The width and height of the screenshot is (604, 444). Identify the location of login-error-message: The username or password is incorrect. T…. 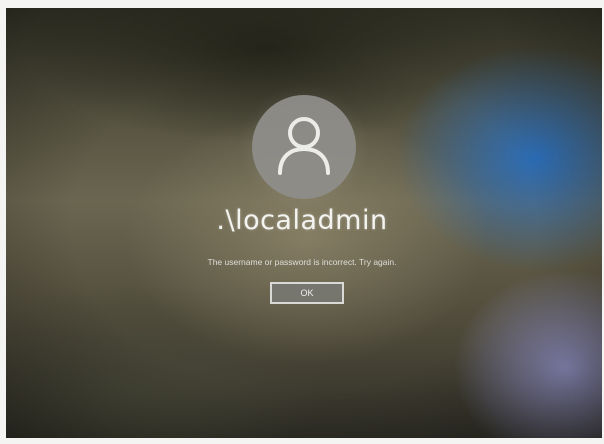
(302, 262).